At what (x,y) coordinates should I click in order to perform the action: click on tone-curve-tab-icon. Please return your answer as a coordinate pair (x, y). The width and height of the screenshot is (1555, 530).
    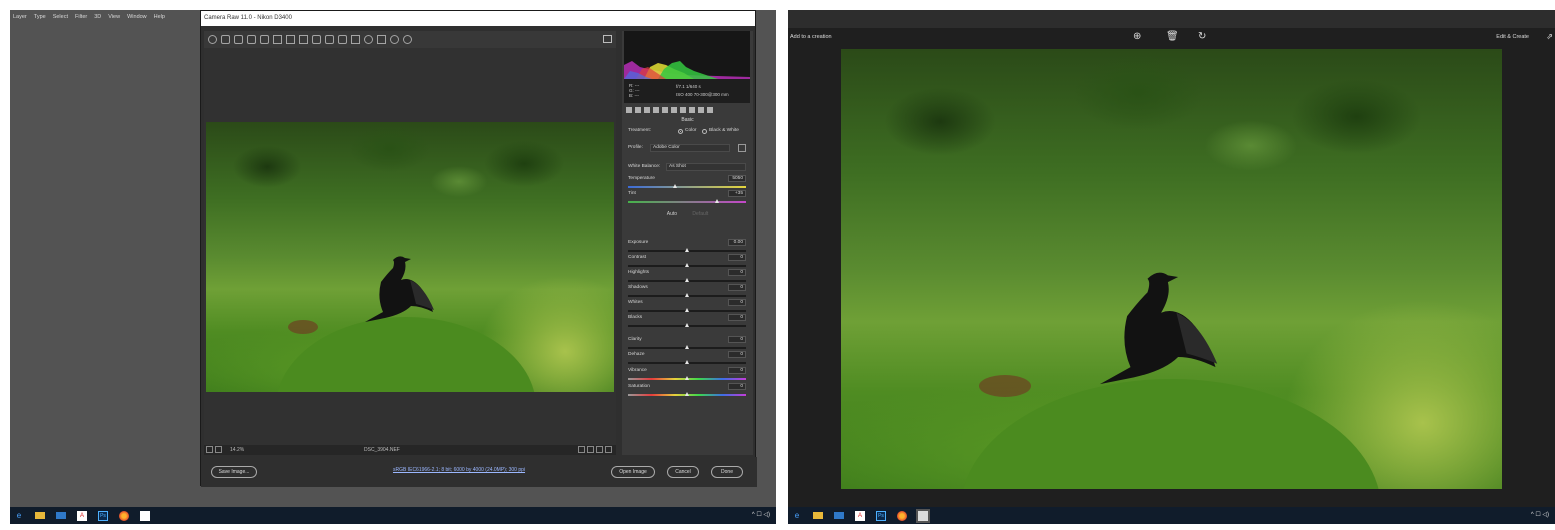
    Looking at the image, I should click on (638, 110).